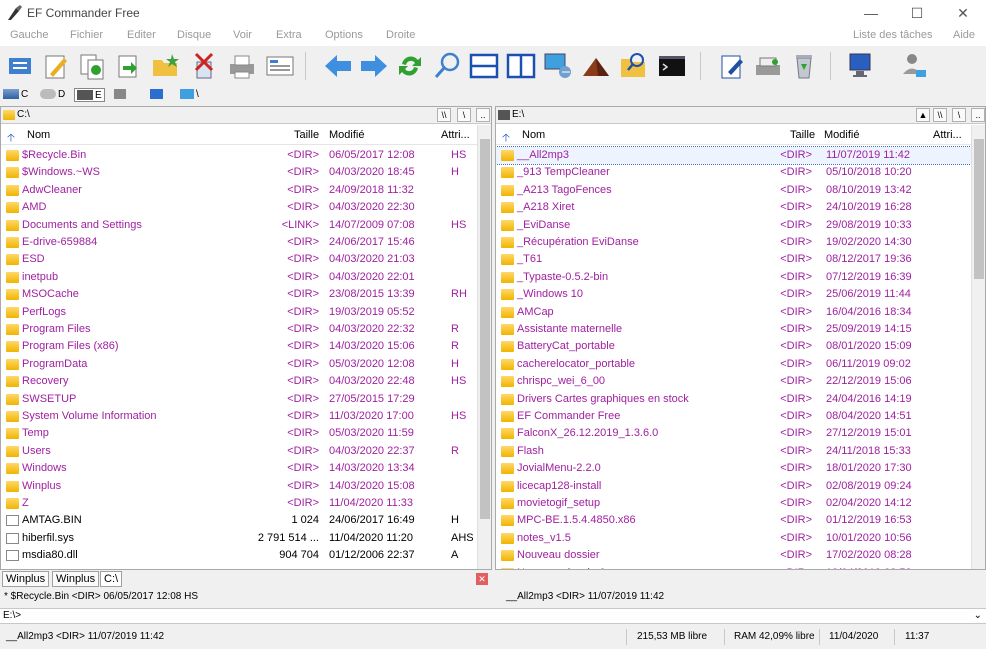 This screenshot has width=986, height=649. I want to click on menu-help: Aide, so click(964, 35).